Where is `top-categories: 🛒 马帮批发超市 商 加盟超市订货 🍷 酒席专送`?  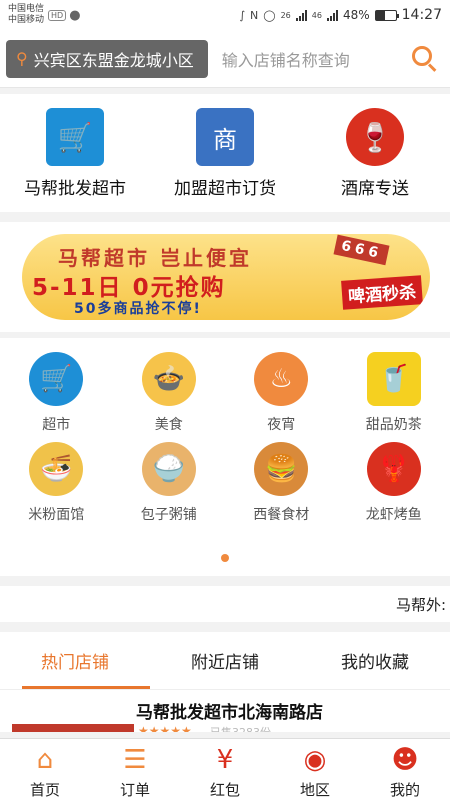
top-categories: 🛒 马帮批发超市 商 加盟超市订货 🍷 酒席专送 is located at coordinates (225, 153).